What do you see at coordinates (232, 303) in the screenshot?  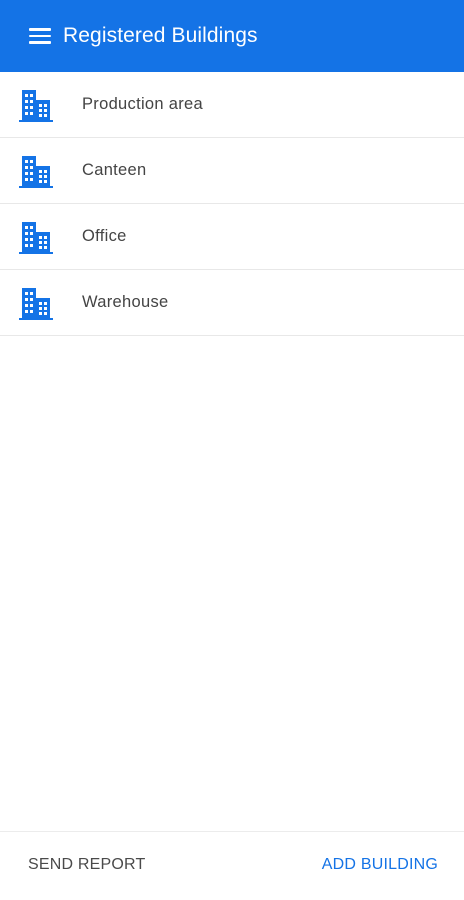 I see `list-item-warehouse: Warehouse` at bounding box center [232, 303].